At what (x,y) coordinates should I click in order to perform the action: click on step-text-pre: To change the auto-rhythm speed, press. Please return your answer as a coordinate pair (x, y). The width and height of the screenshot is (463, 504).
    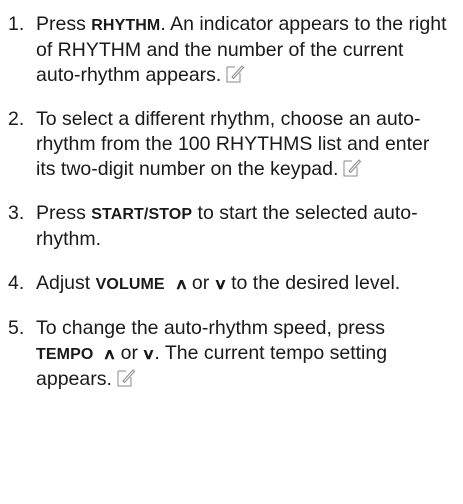
    Looking at the image, I should click on (211, 328).